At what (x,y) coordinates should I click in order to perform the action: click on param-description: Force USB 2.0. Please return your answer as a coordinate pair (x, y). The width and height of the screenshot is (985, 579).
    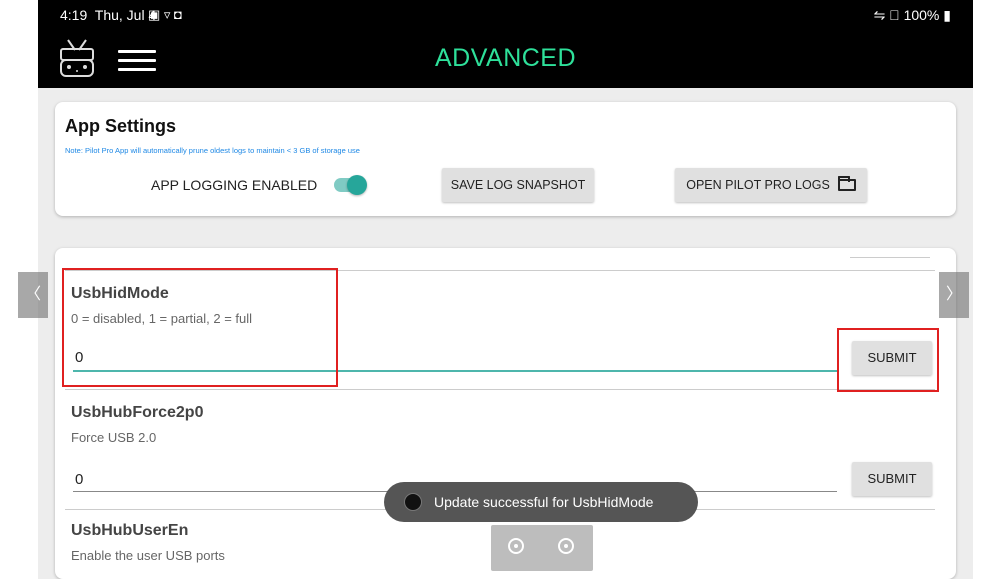
    Looking at the image, I should click on (114, 437).